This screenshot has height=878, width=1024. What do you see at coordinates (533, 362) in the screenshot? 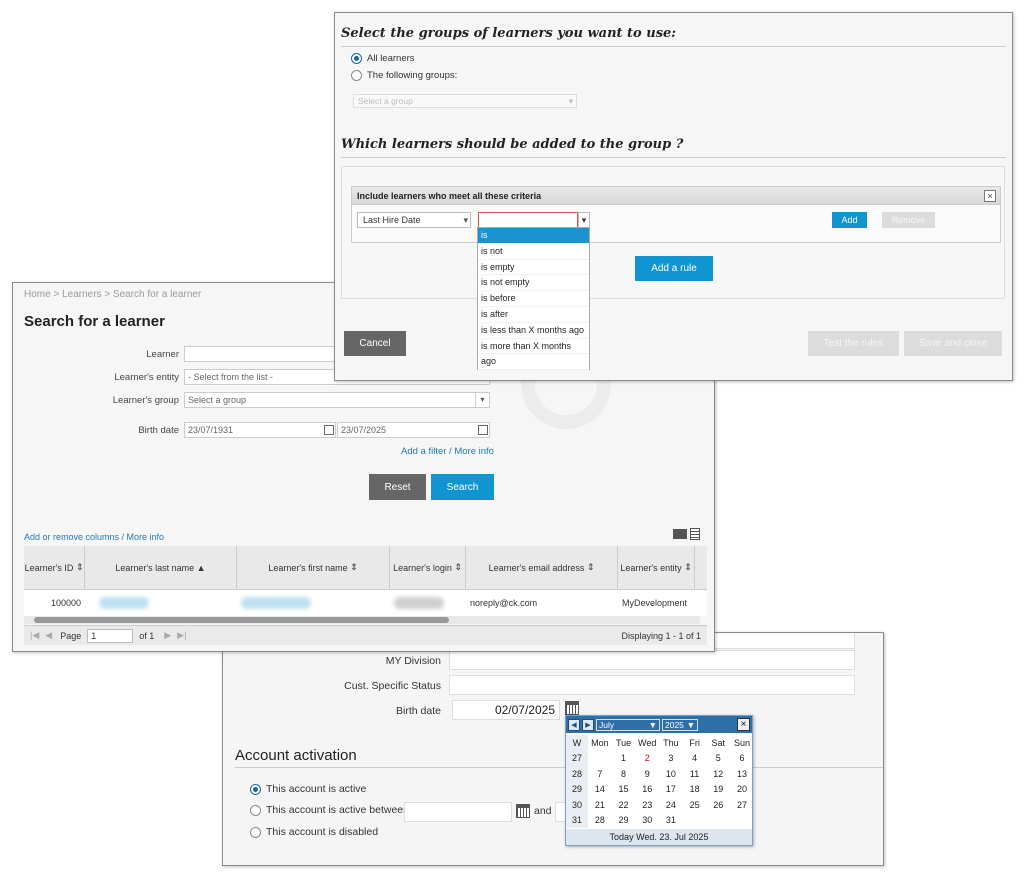
I see `dropdown-option: ago` at bounding box center [533, 362].